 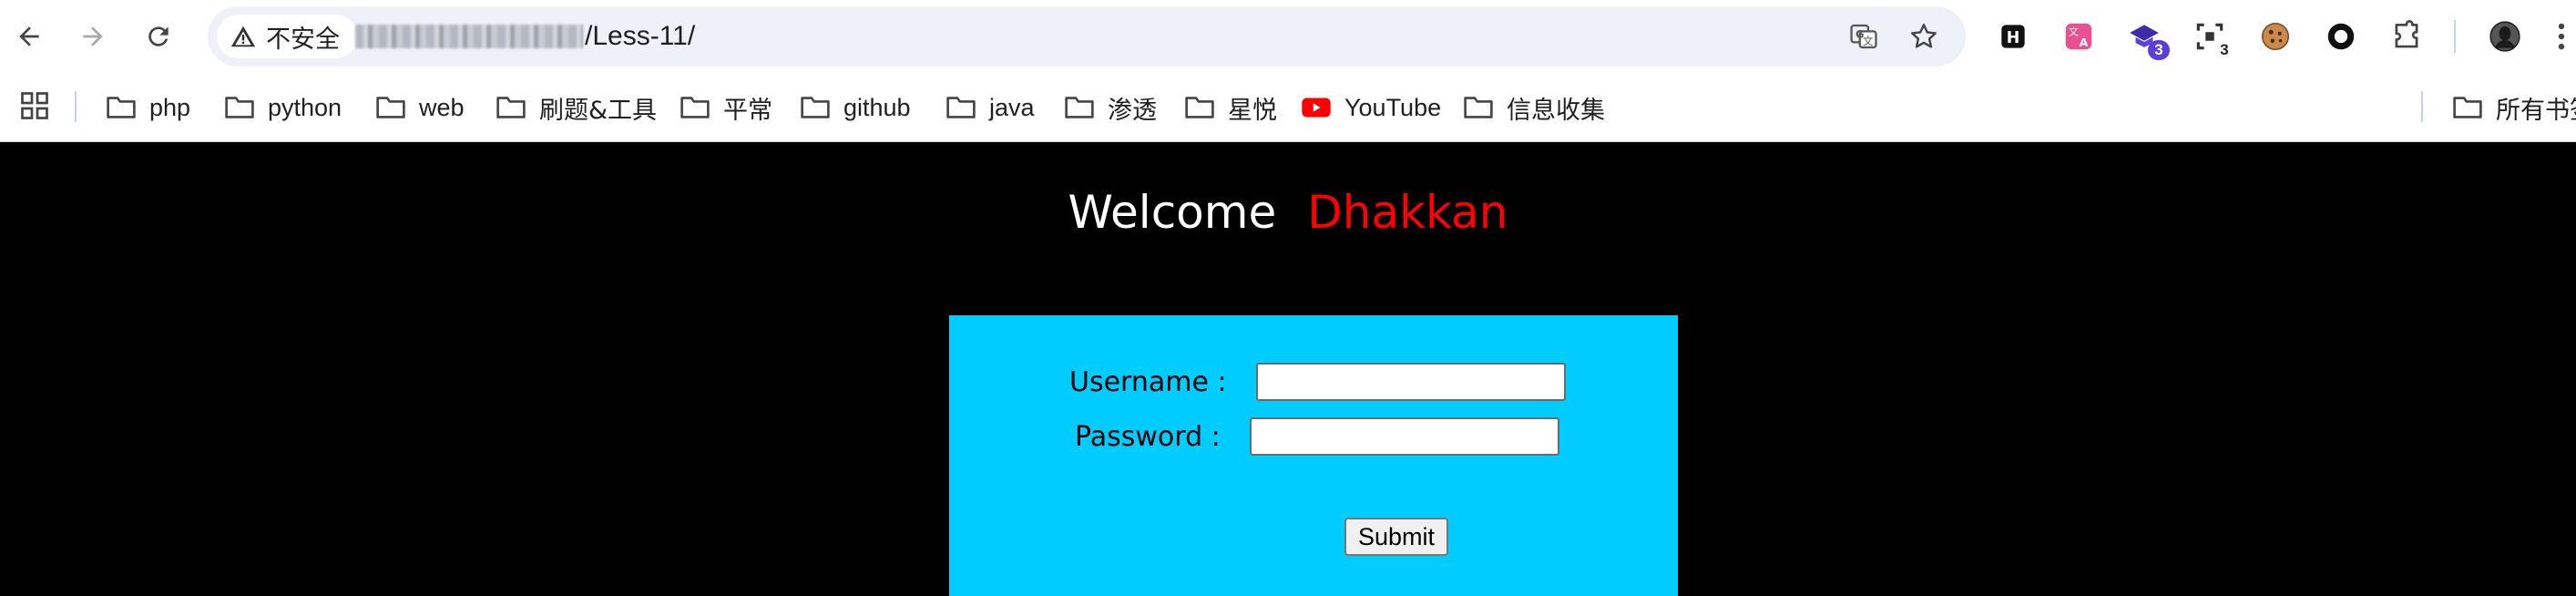 What do you see at coordinates (2505, 36) in the screenshot?
I see `avatar` at bounding box center [2505, 36].